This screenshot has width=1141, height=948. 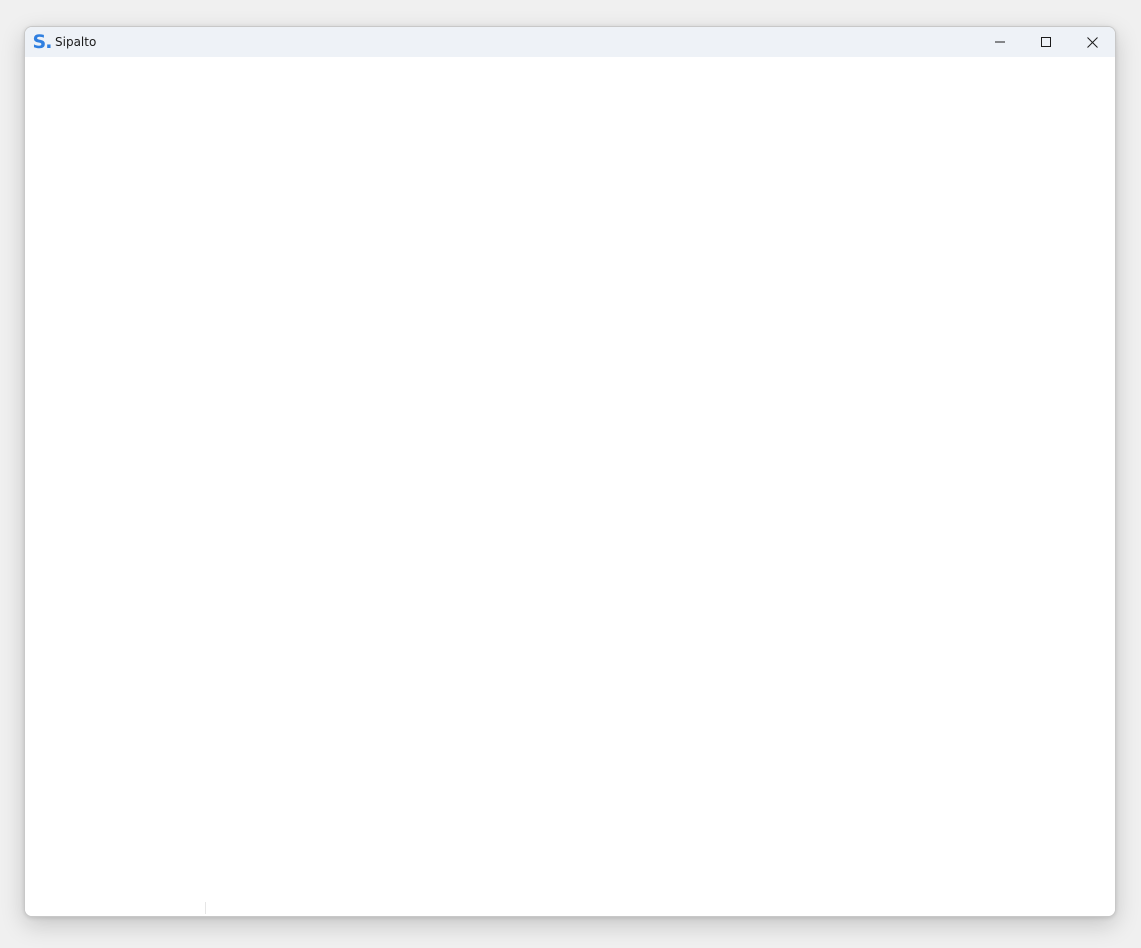 I want to click on app-logo-icon: S., so click(x=42, y=42).